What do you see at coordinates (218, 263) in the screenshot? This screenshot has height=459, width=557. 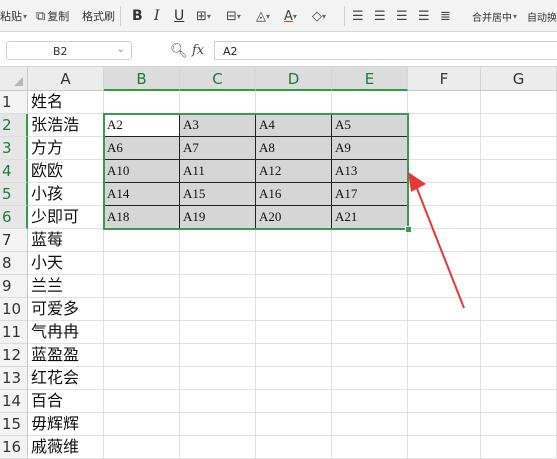 I see `cell-c8` at bounding box center [218, 263].